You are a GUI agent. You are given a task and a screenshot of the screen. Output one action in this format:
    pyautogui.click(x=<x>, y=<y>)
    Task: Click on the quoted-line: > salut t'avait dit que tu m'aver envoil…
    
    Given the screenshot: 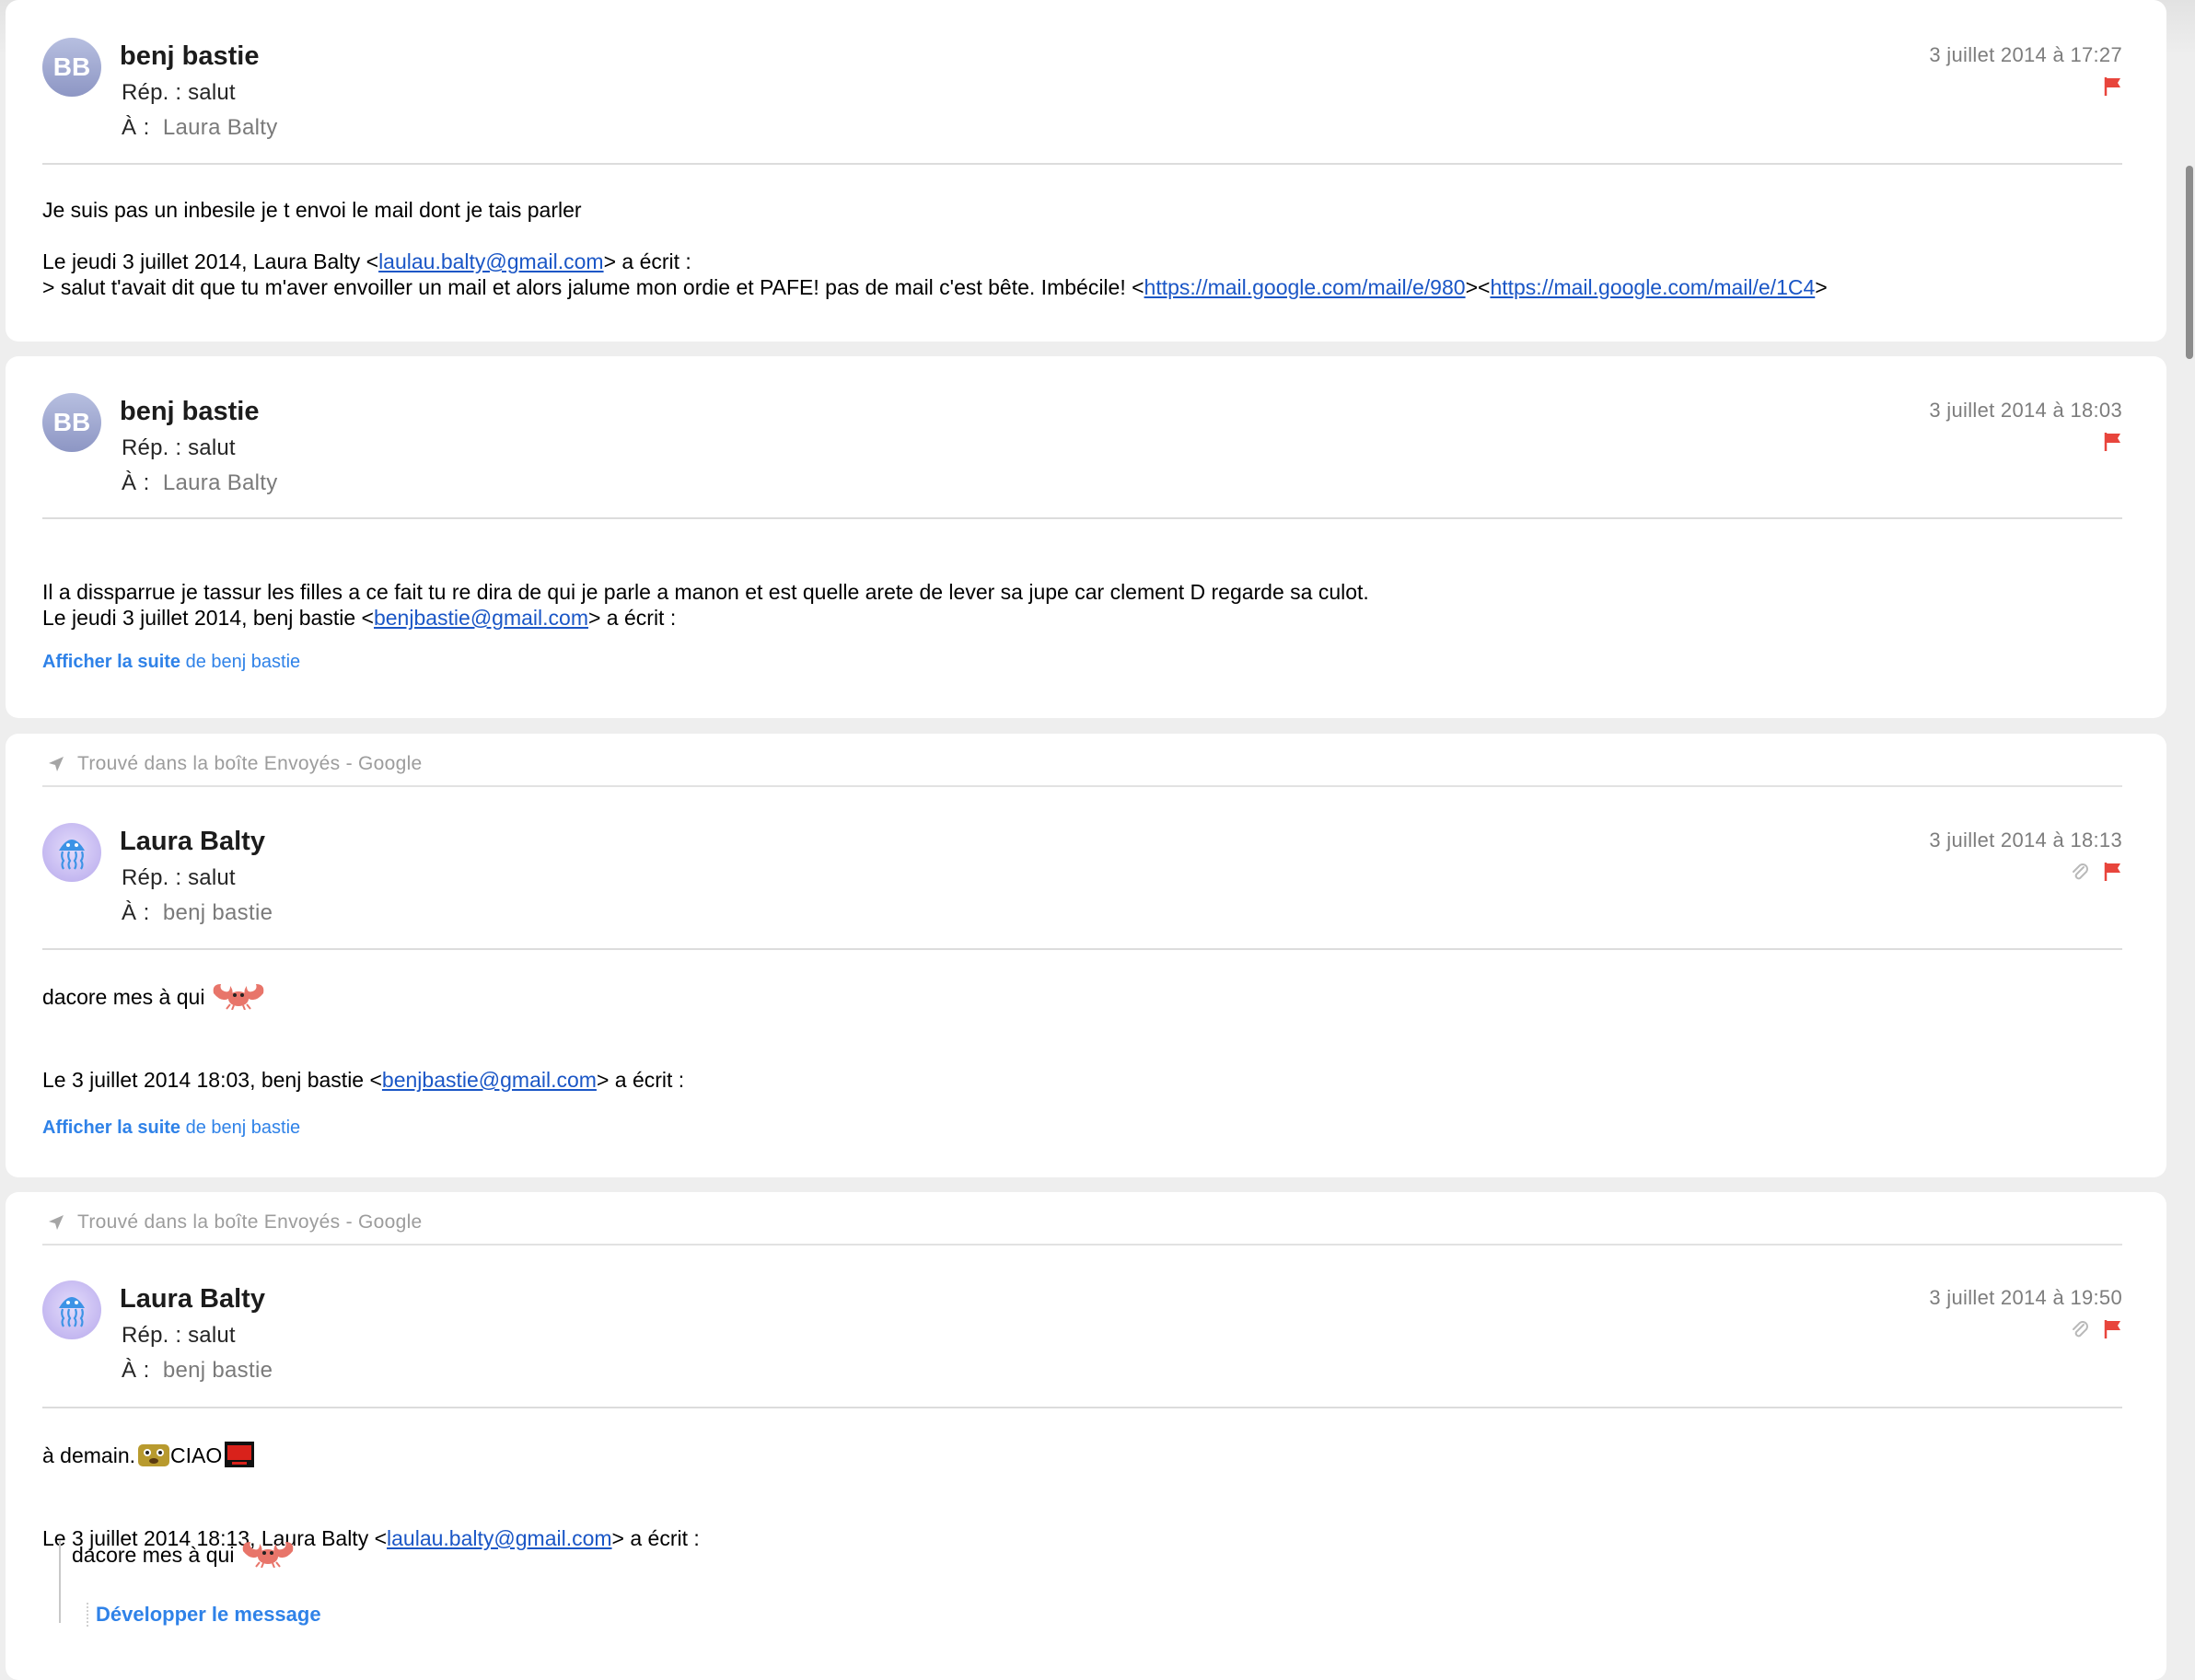 What is the action you would take?
    pyautogui.click(x=935, y=287)
    